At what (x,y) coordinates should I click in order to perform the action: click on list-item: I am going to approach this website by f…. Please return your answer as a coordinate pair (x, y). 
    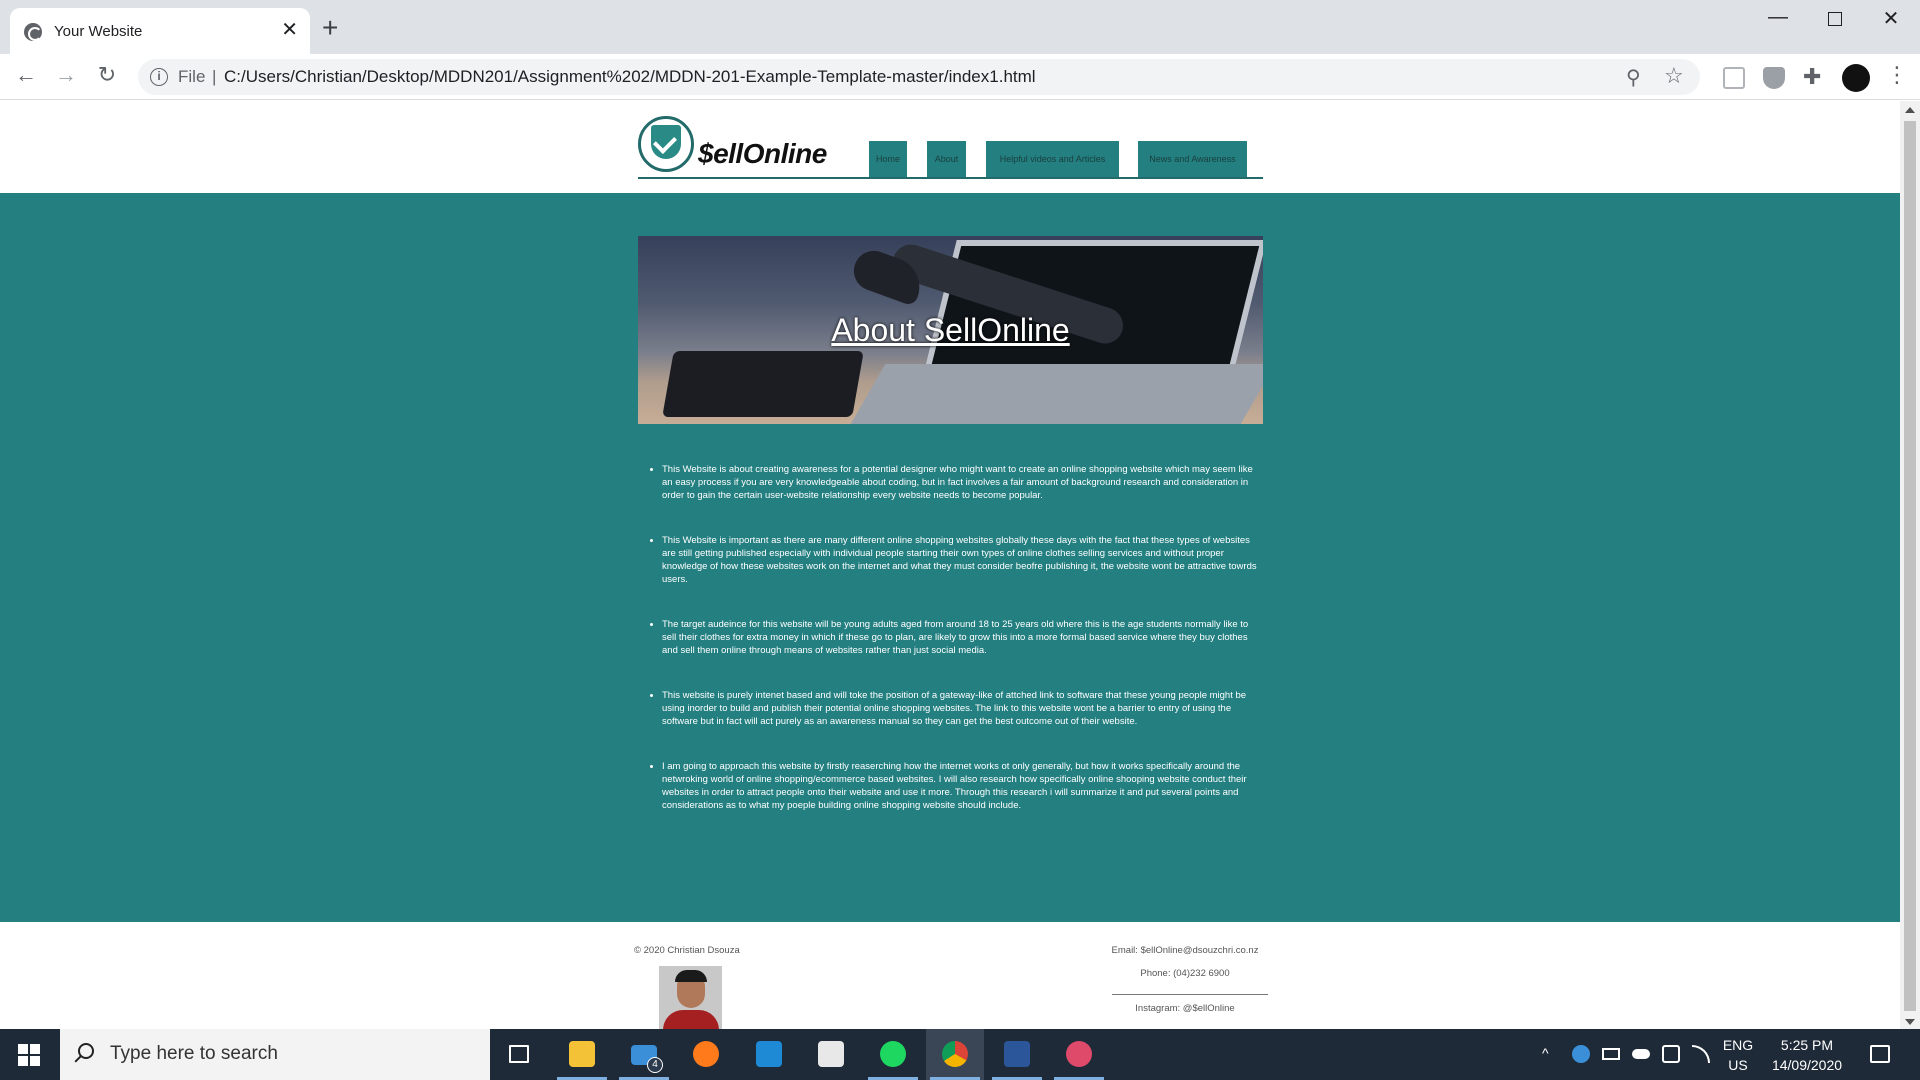
    Looking at the image, I should click on (962, 786).